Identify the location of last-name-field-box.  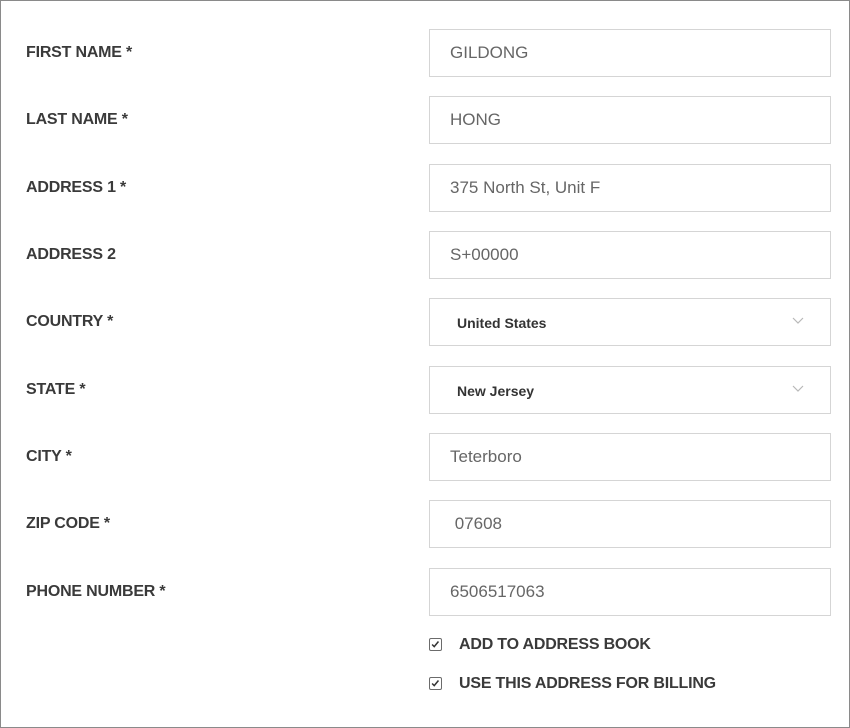
(630, 120).